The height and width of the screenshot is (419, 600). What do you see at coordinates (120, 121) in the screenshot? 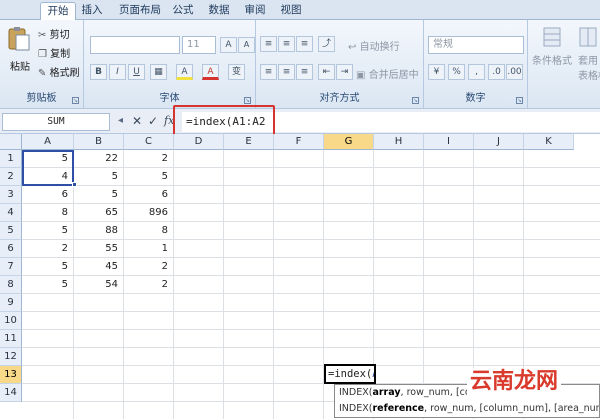
I see `name-box-dropdown-icon: ◂` at bounding box center [120, 121].